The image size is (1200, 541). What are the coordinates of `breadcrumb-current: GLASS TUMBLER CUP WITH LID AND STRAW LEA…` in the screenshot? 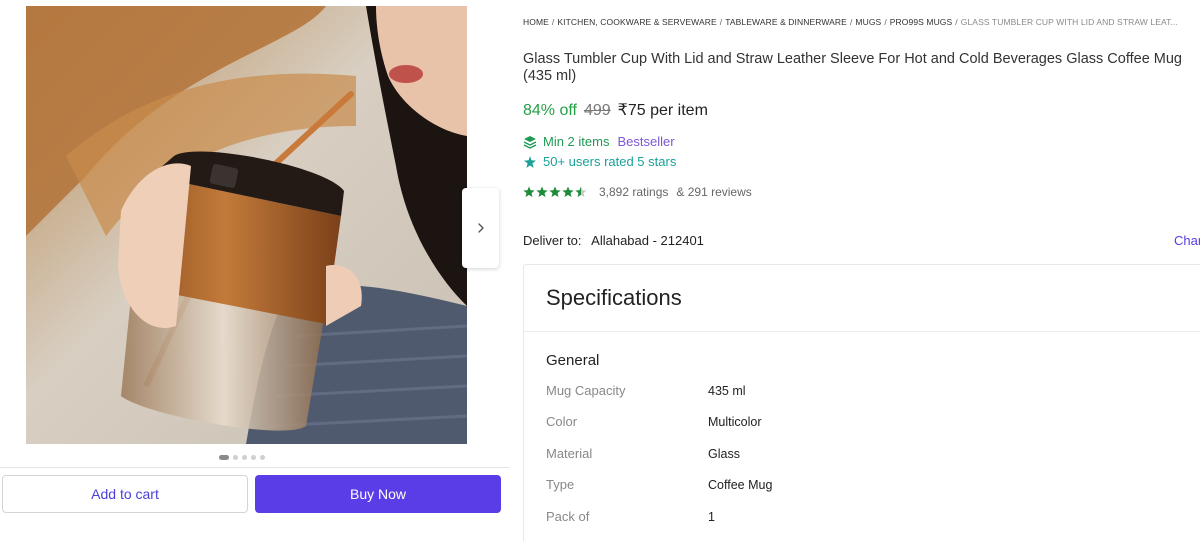 It's located at (1069, 22).